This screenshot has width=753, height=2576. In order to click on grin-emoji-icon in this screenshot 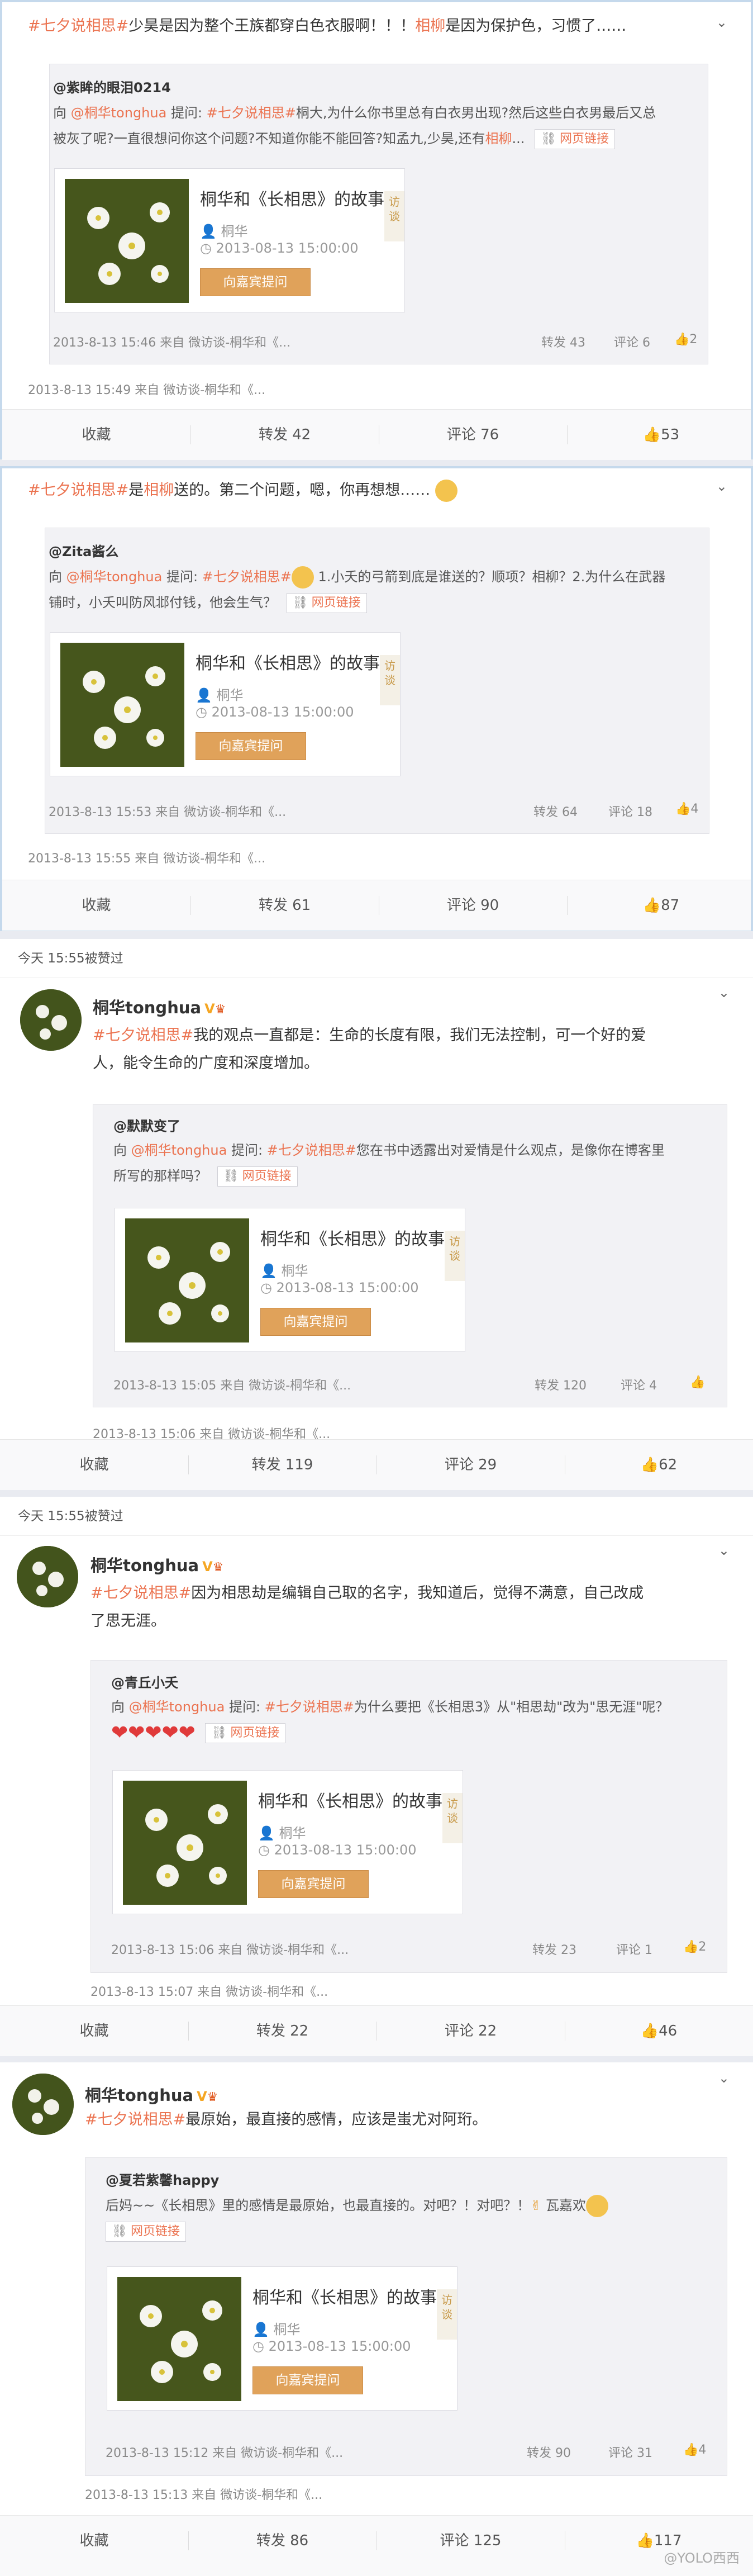, I will do `click(446, 491)`.